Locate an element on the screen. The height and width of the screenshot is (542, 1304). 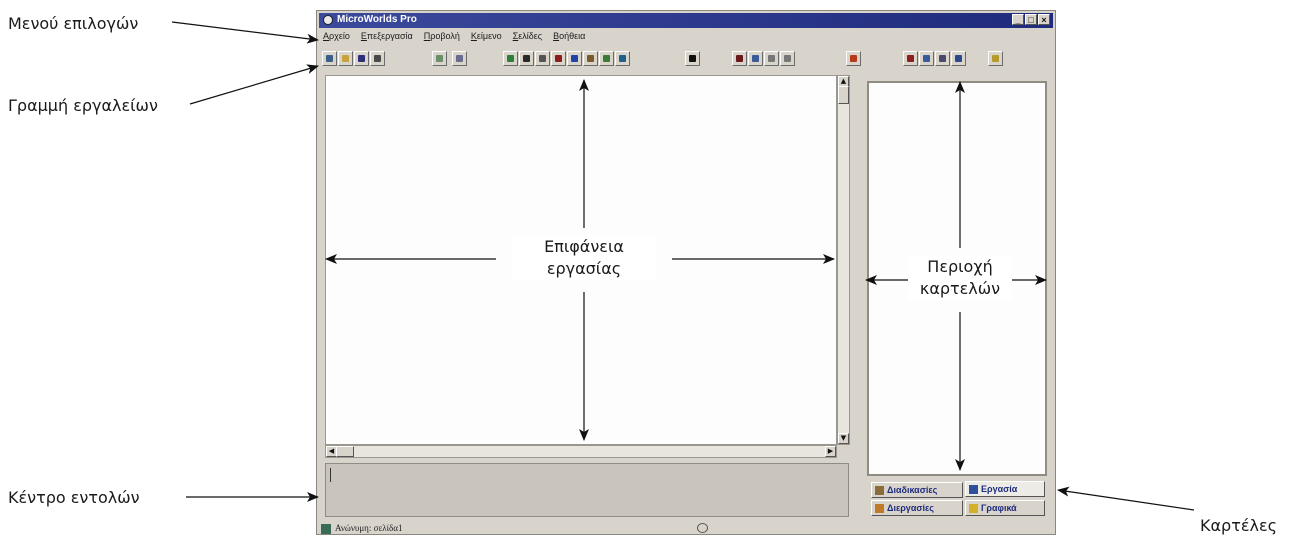
tab-area-label-line2: καρτελών is located at coordinates (960, 288).